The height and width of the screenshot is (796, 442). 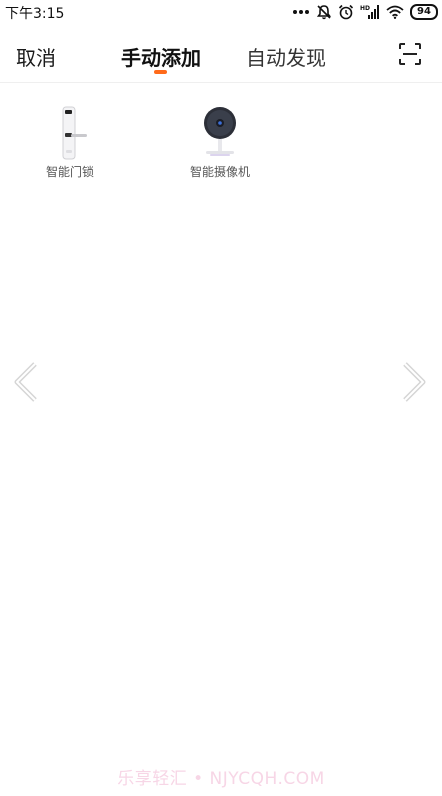 What do you see at coordinates (415, 382) in the screenshot?
I see `chevron-right-icon` at bounding box center [415, 382].